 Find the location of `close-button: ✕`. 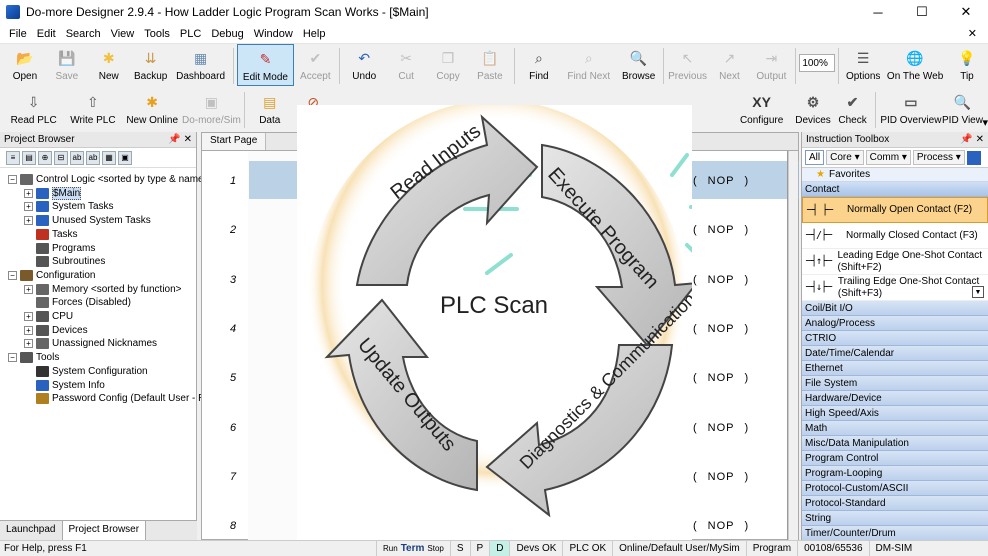

close-button: ✕ is located at coordinates (966, 12).